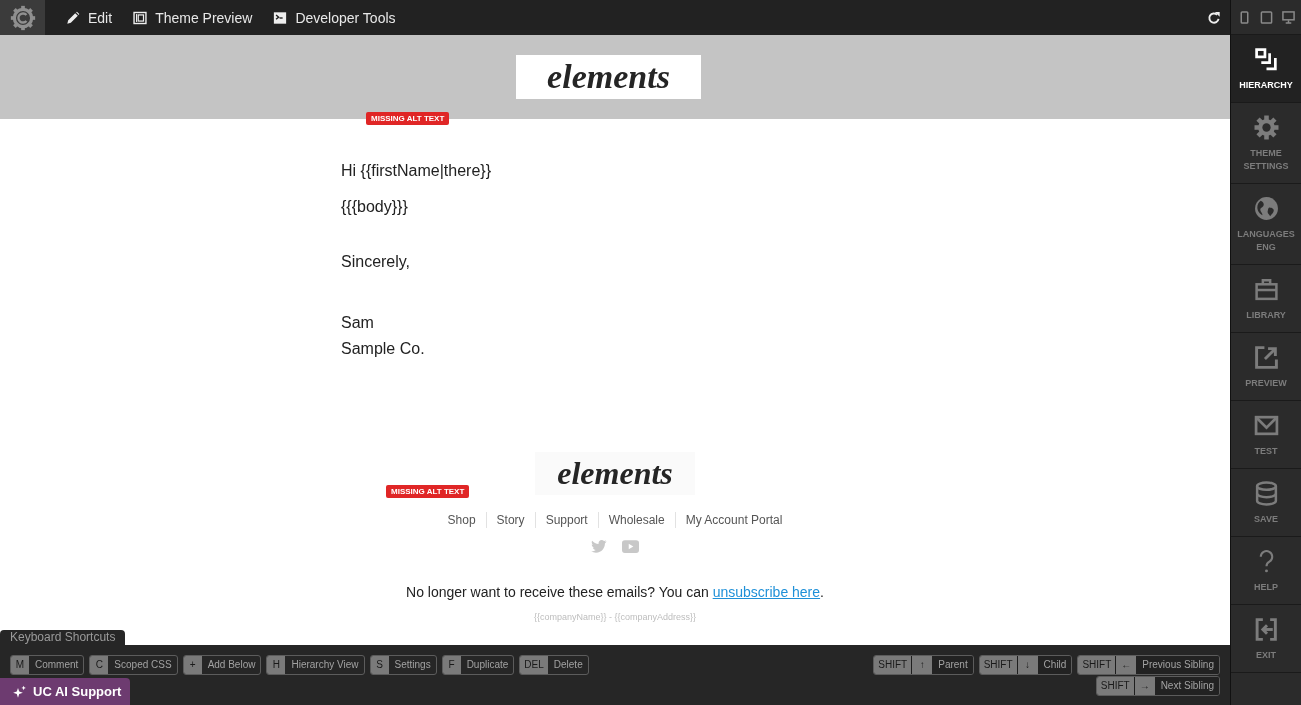 The width and height of the screenshot is (1301, 705). Describe the element at coordinates (1266, 59) in the screenshot. I see `hierarchy-icon` at that location.